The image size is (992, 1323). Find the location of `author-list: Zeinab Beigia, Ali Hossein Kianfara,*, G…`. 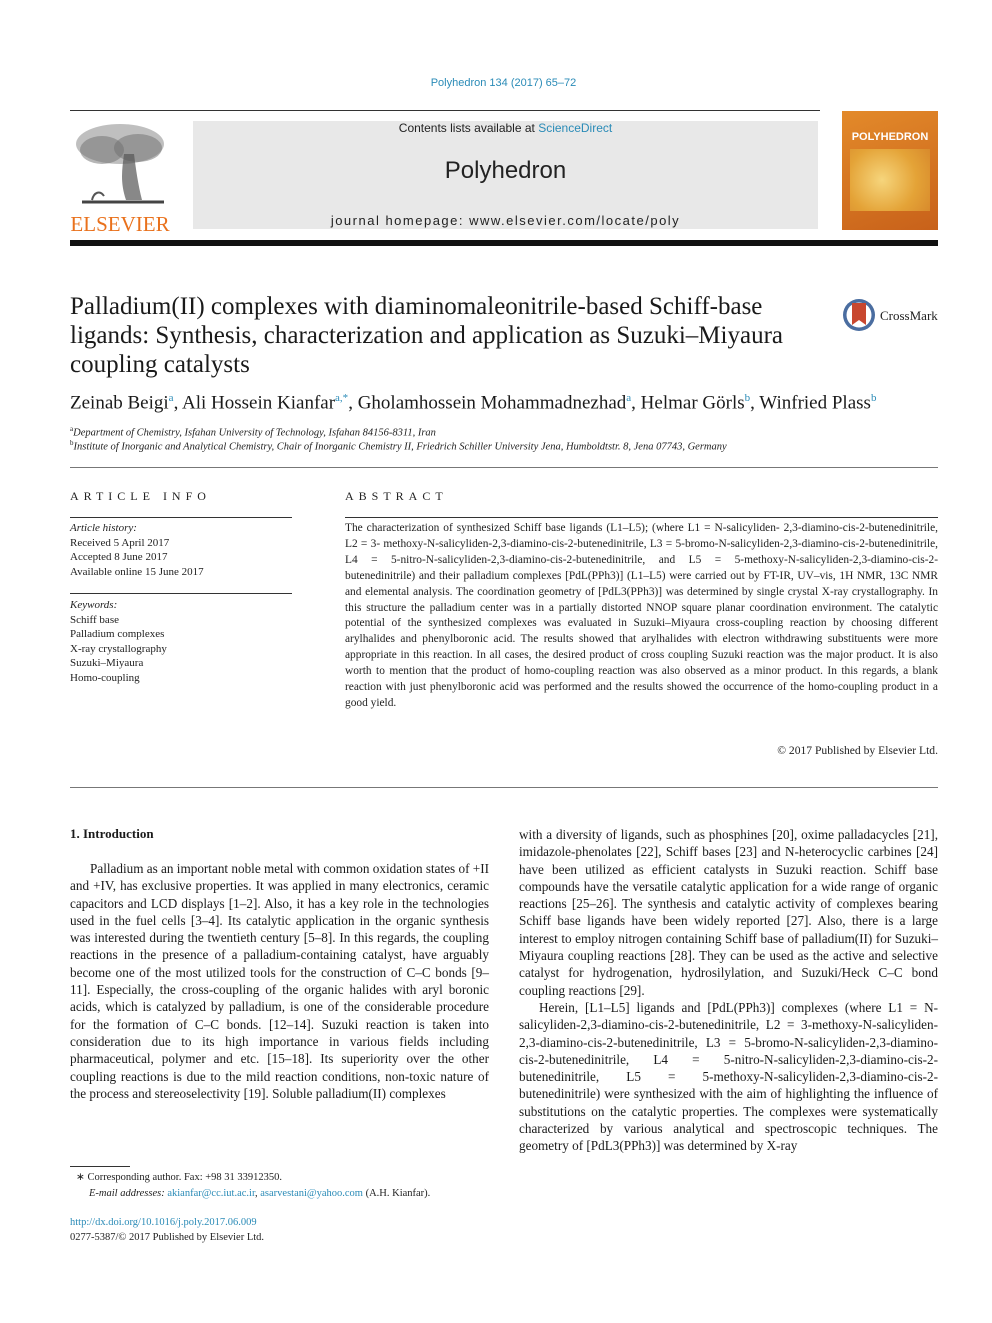

author-list: Zeinab Beigia, Ali Hossein Kianfara,*, G… is located at coordinates (473, 403).